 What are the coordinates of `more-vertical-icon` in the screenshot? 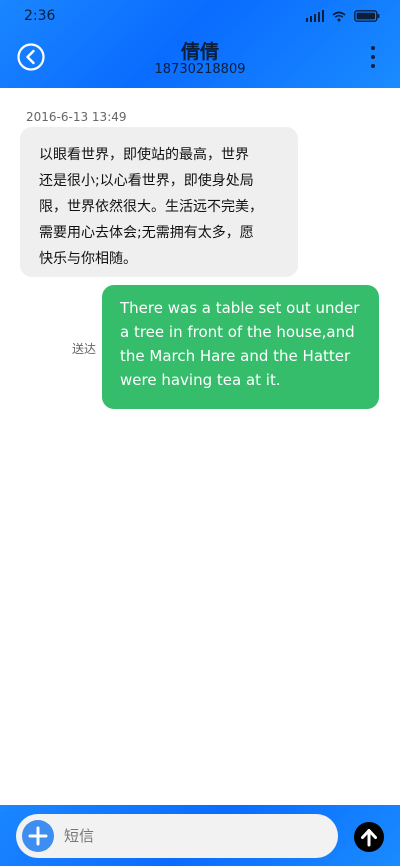 It's located at (373, 48).